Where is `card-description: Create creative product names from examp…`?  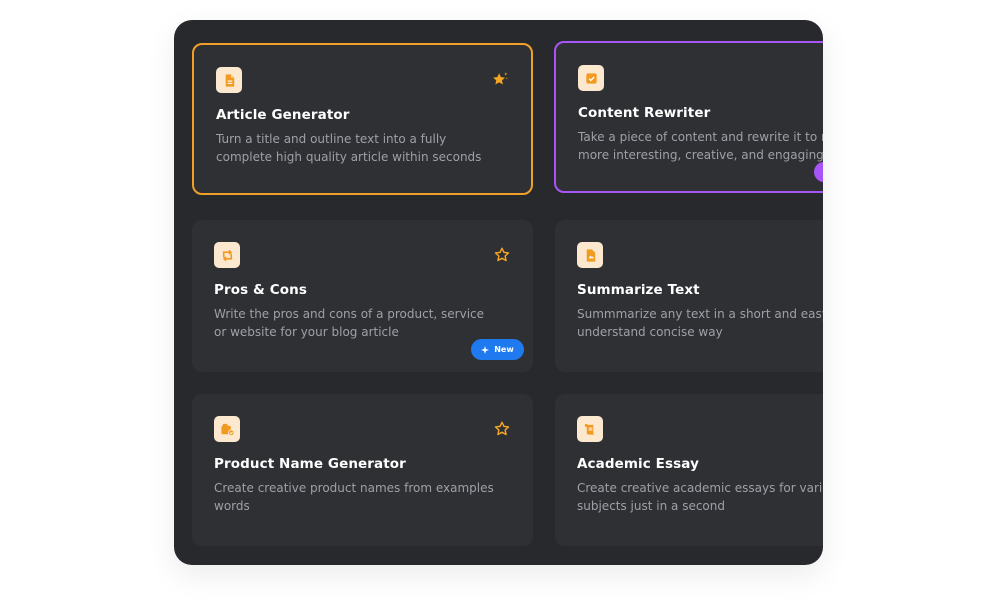
card-description: Create creative product names from examp… is located at coordinates (354, 497).